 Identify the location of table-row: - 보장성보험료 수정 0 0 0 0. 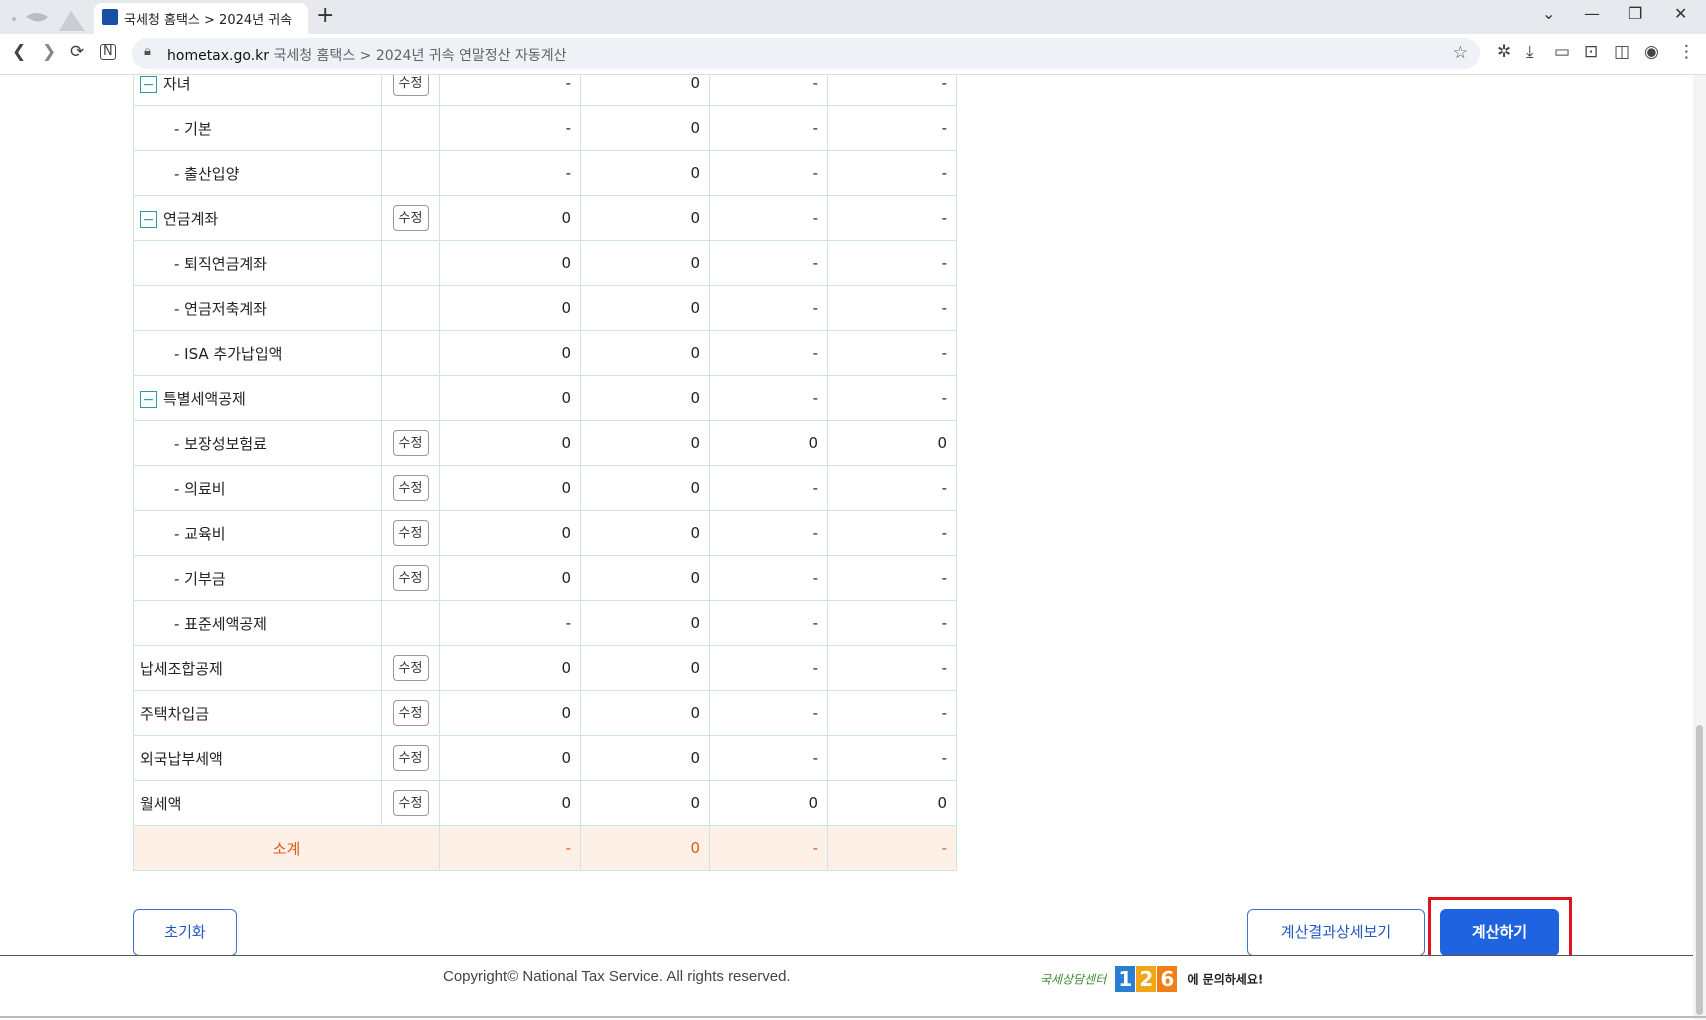
(545, 443).